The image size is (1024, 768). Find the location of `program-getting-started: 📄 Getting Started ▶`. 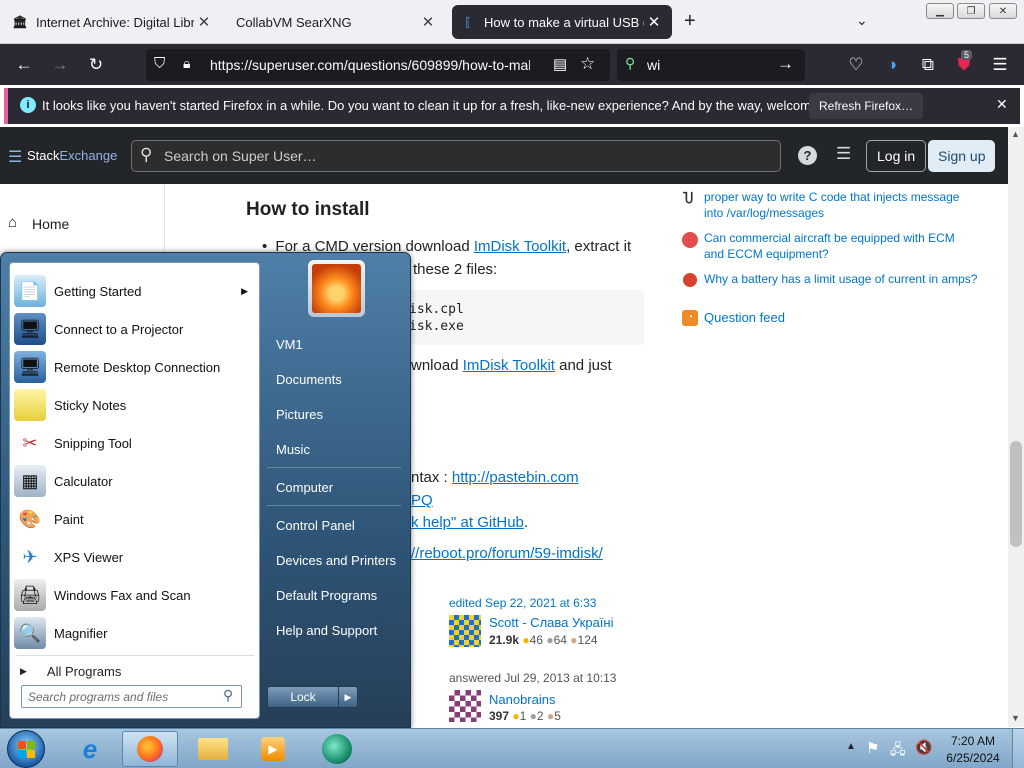

program-getting-started: 📄 Getting Started ▶ is located at coordinates (135, 291).